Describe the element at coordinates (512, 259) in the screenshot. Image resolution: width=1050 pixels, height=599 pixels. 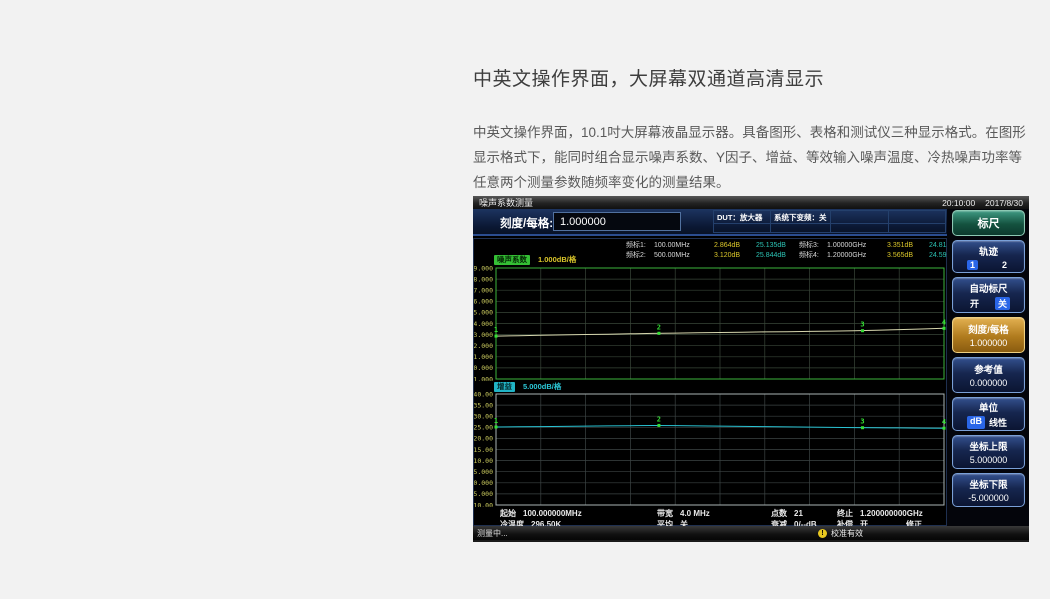
I see `noise-figure-chip: 噪声系数` at that location.